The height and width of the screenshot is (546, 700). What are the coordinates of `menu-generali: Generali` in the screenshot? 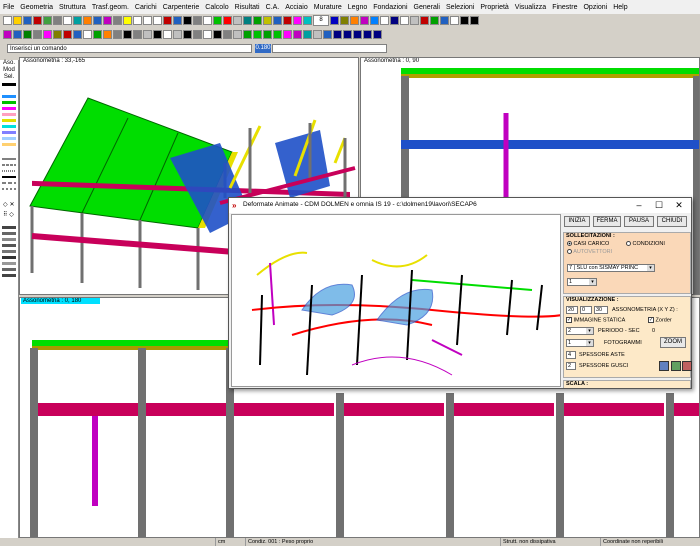 It's located at (427, 7).